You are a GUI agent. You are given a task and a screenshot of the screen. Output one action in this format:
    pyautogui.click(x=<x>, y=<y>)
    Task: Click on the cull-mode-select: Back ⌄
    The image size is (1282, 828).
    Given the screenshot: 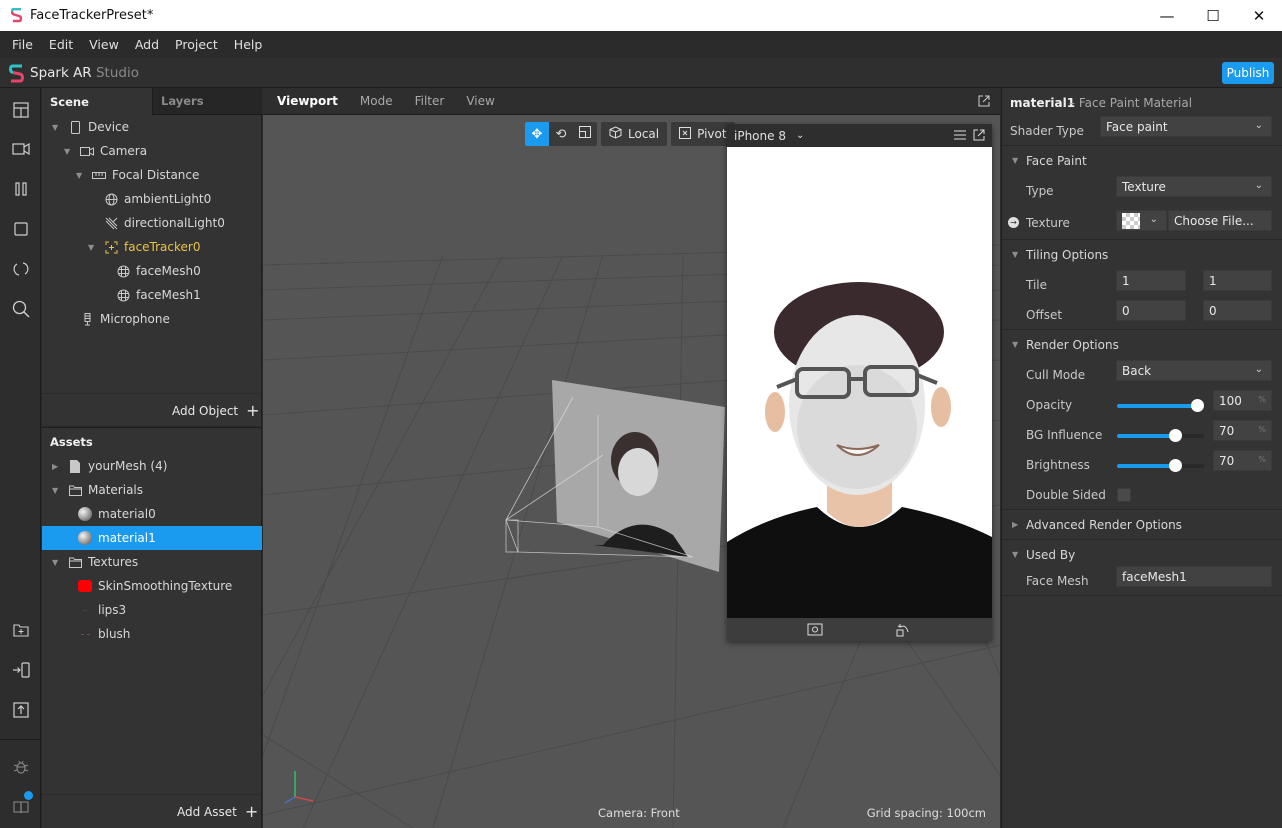 What is the action you would take?
    pyautogui.click(x=1194, y=370)
    